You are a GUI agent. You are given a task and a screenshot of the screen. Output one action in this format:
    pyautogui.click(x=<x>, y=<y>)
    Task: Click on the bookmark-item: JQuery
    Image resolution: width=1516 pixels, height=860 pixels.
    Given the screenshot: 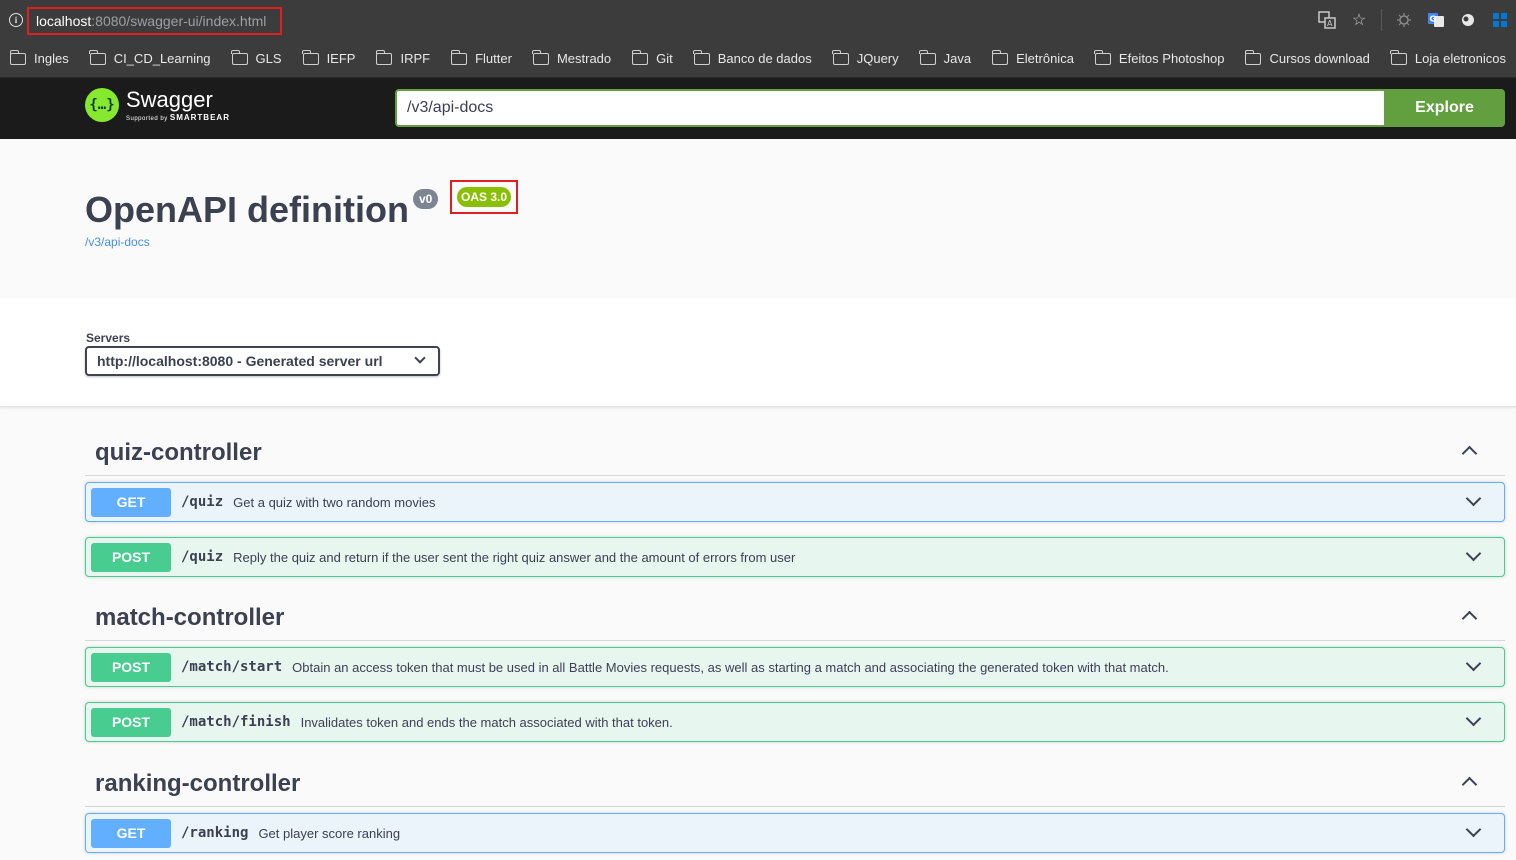 What is the action you would take?
    pyautogui.click(x=865, y=57)
    